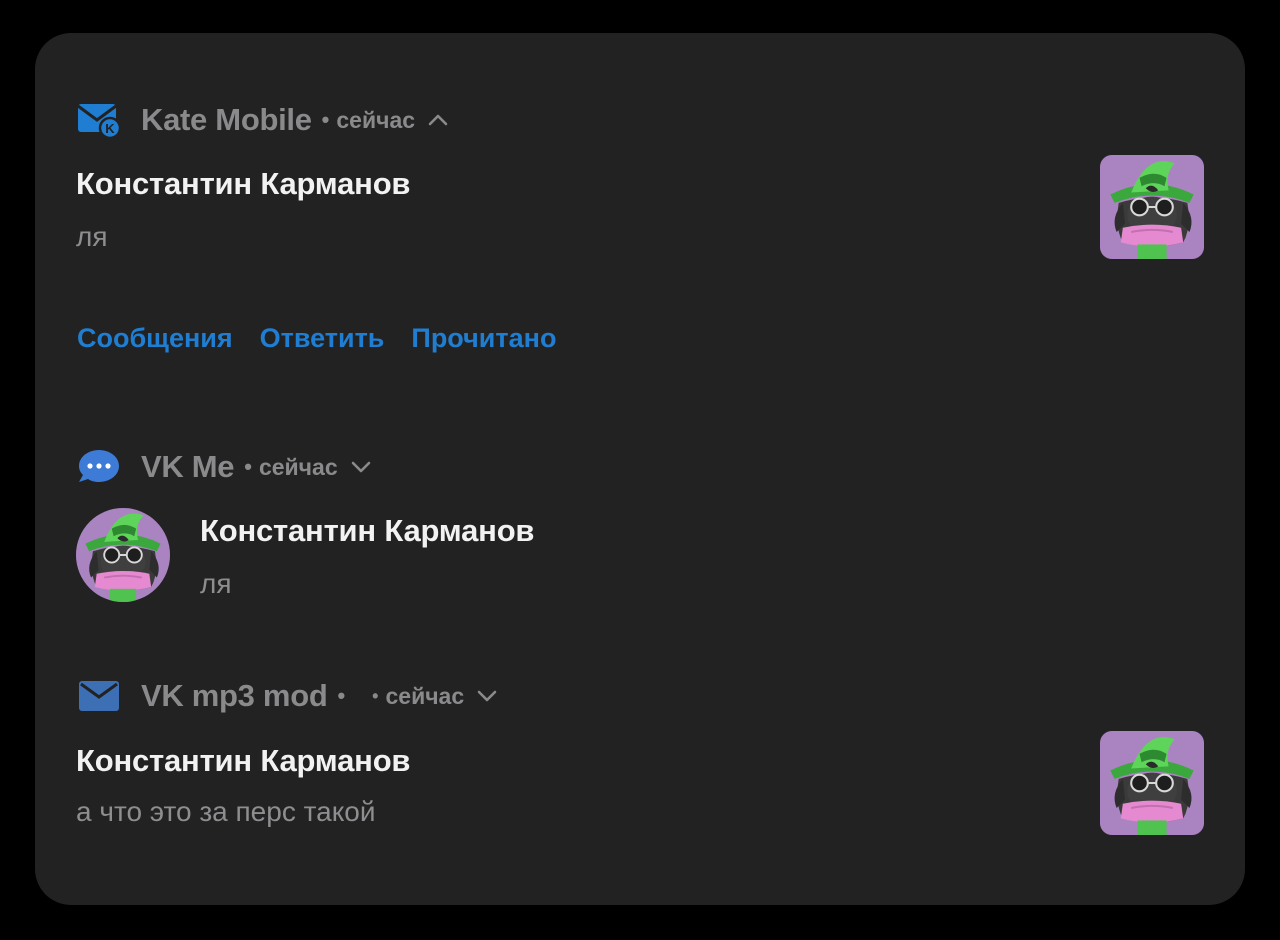 The height and width of the screenshot is (940, 1280). What do you see at coordinates (188, 466) in the screenshot?
I see `app-name: VK Me` at bounding box center [188, 466].